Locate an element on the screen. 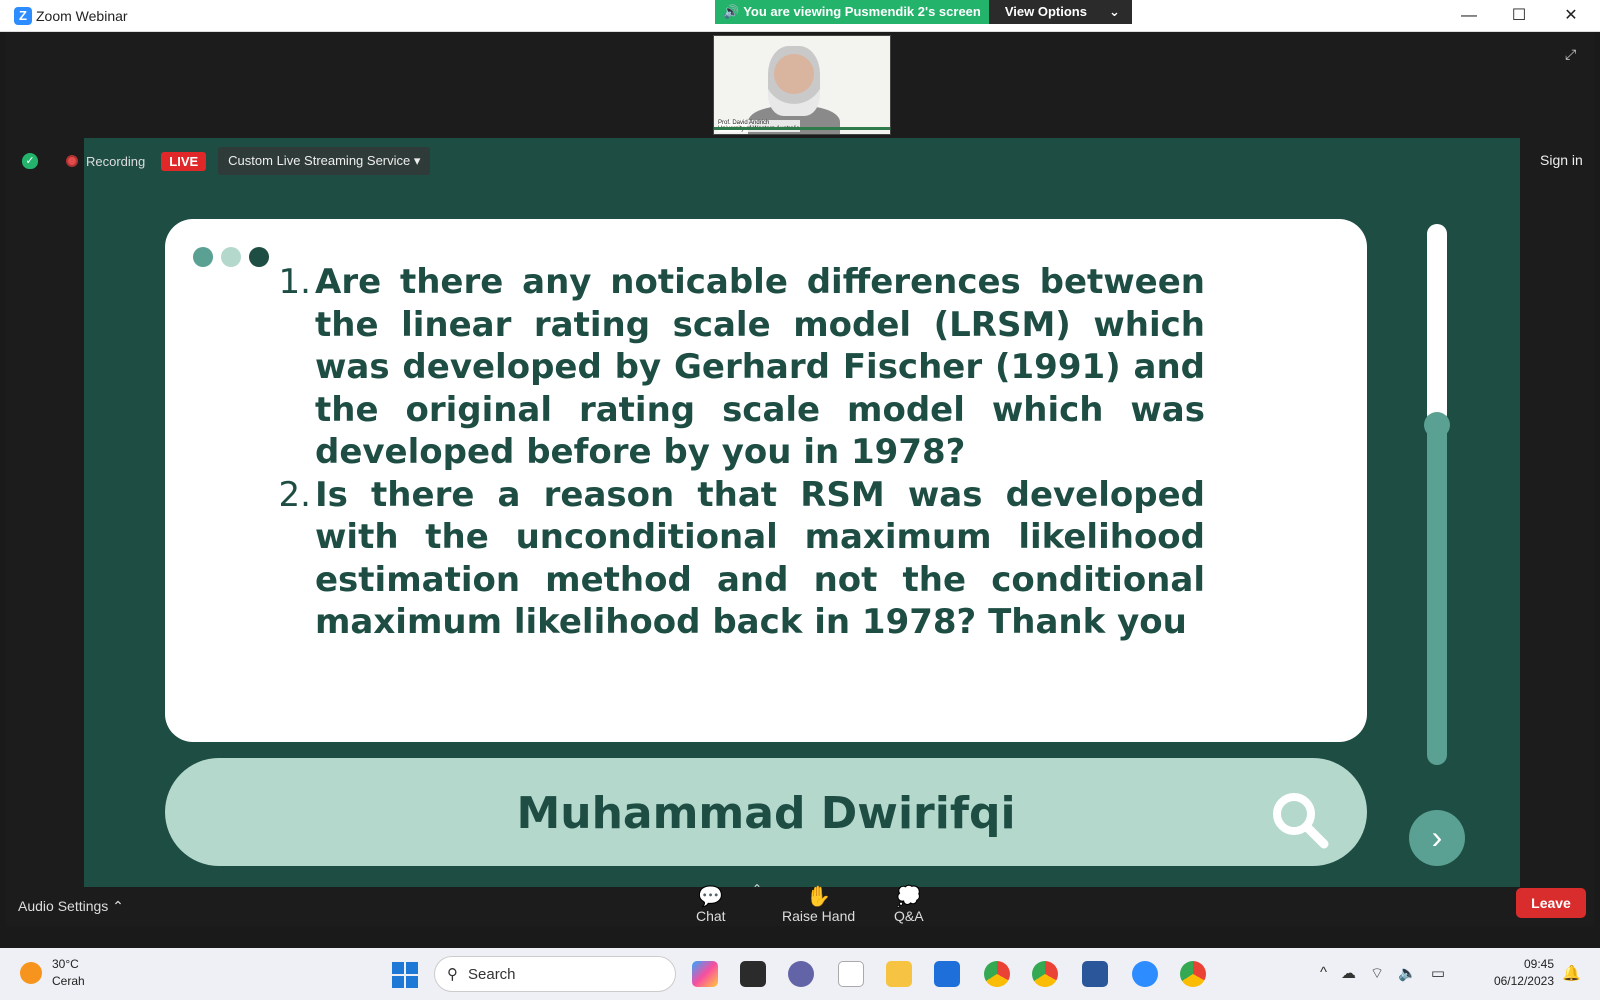 This screenshot has height=1000, width=1600. temperature: 30°C is located at coordinates (65, 964).